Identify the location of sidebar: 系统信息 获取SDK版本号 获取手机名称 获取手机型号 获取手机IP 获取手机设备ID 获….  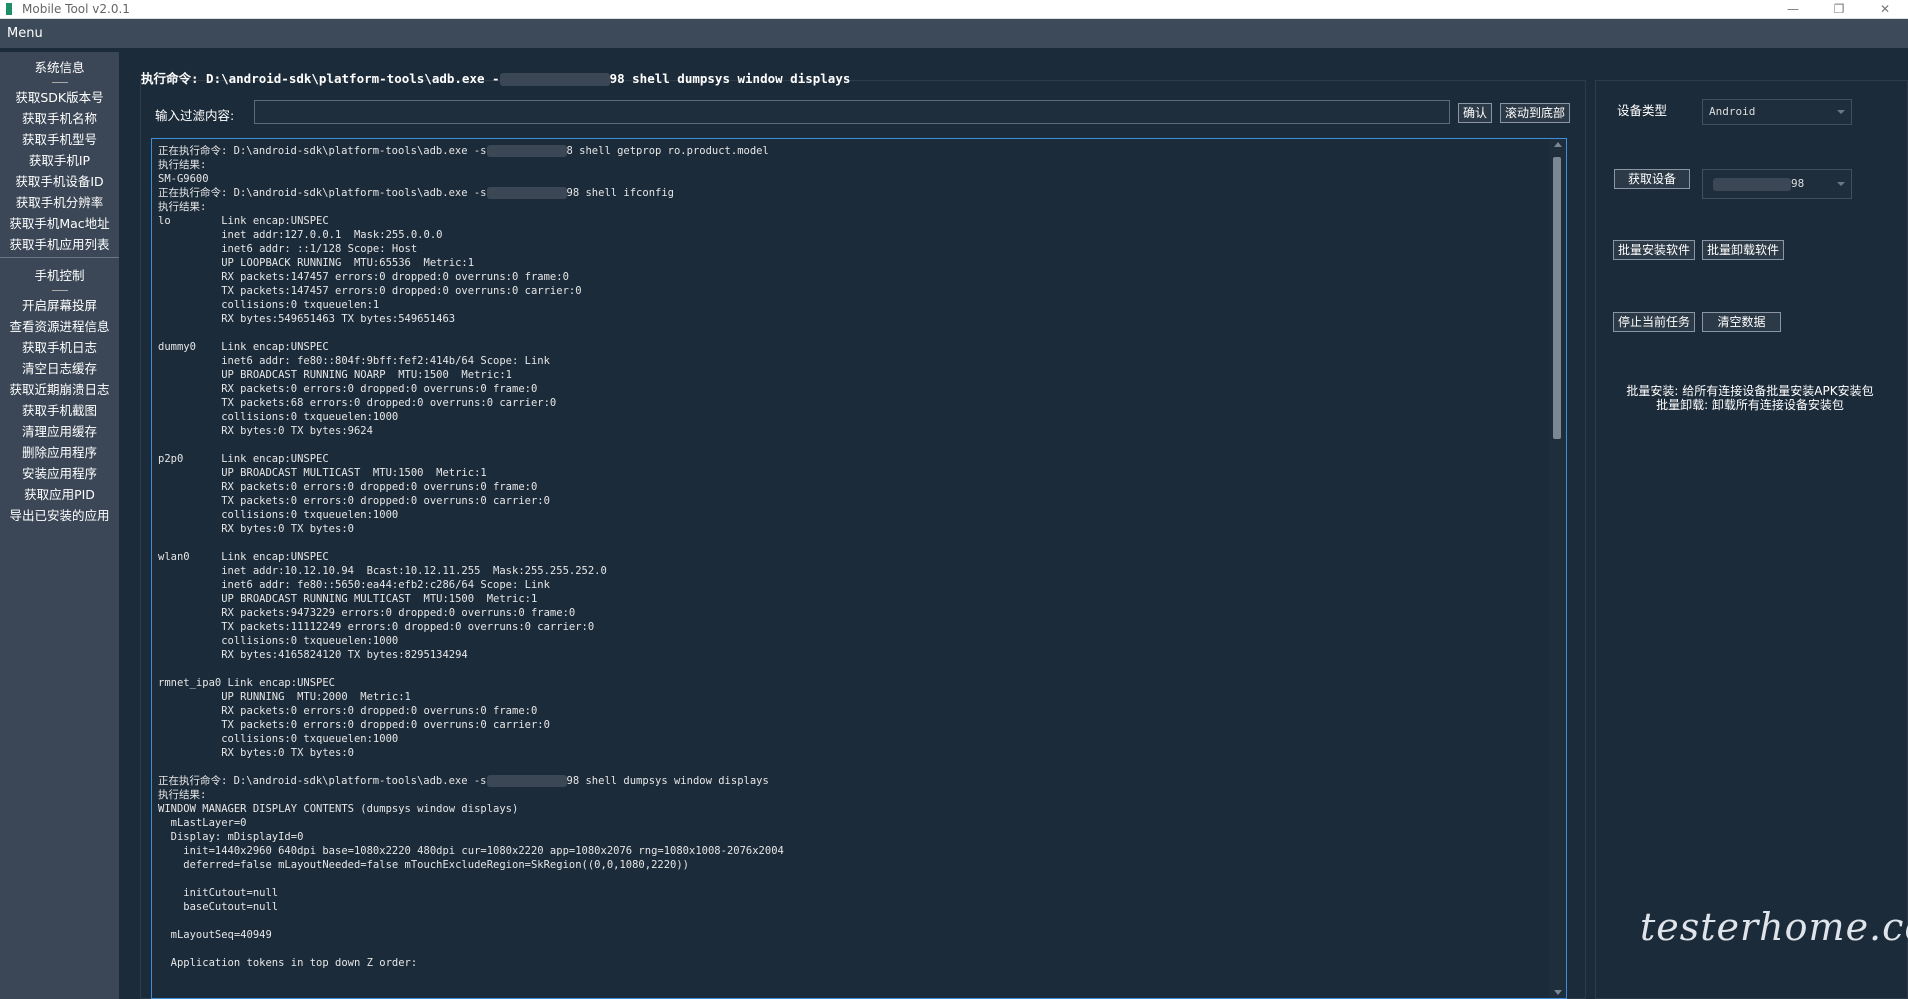
(59, 525).